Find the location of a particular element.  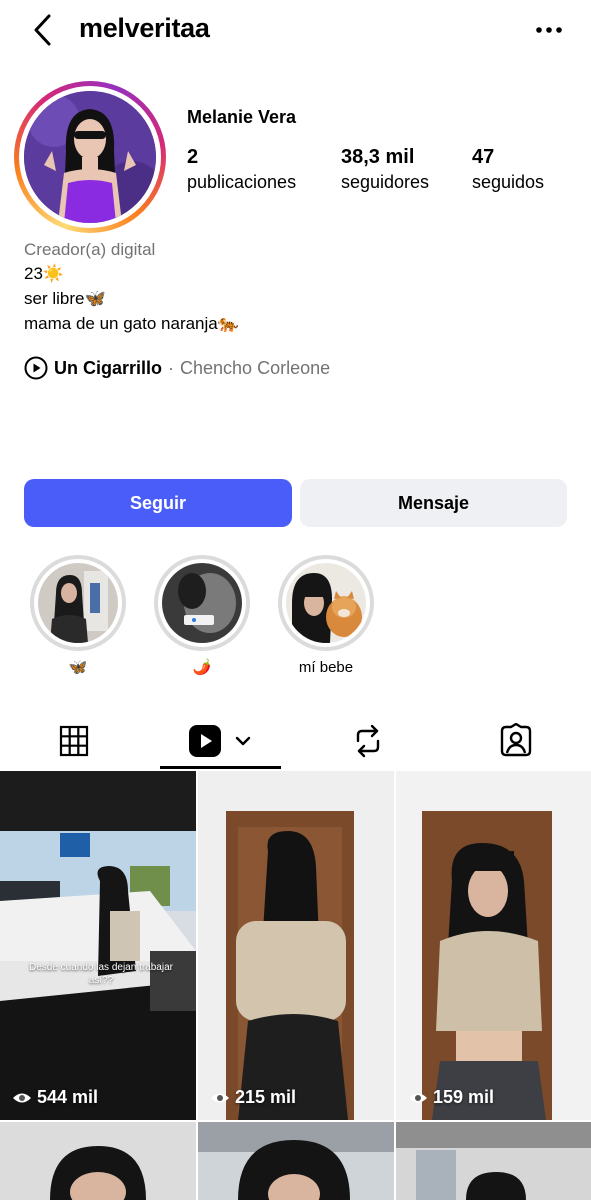

tab-reposts is located at coordinates (368, 741).